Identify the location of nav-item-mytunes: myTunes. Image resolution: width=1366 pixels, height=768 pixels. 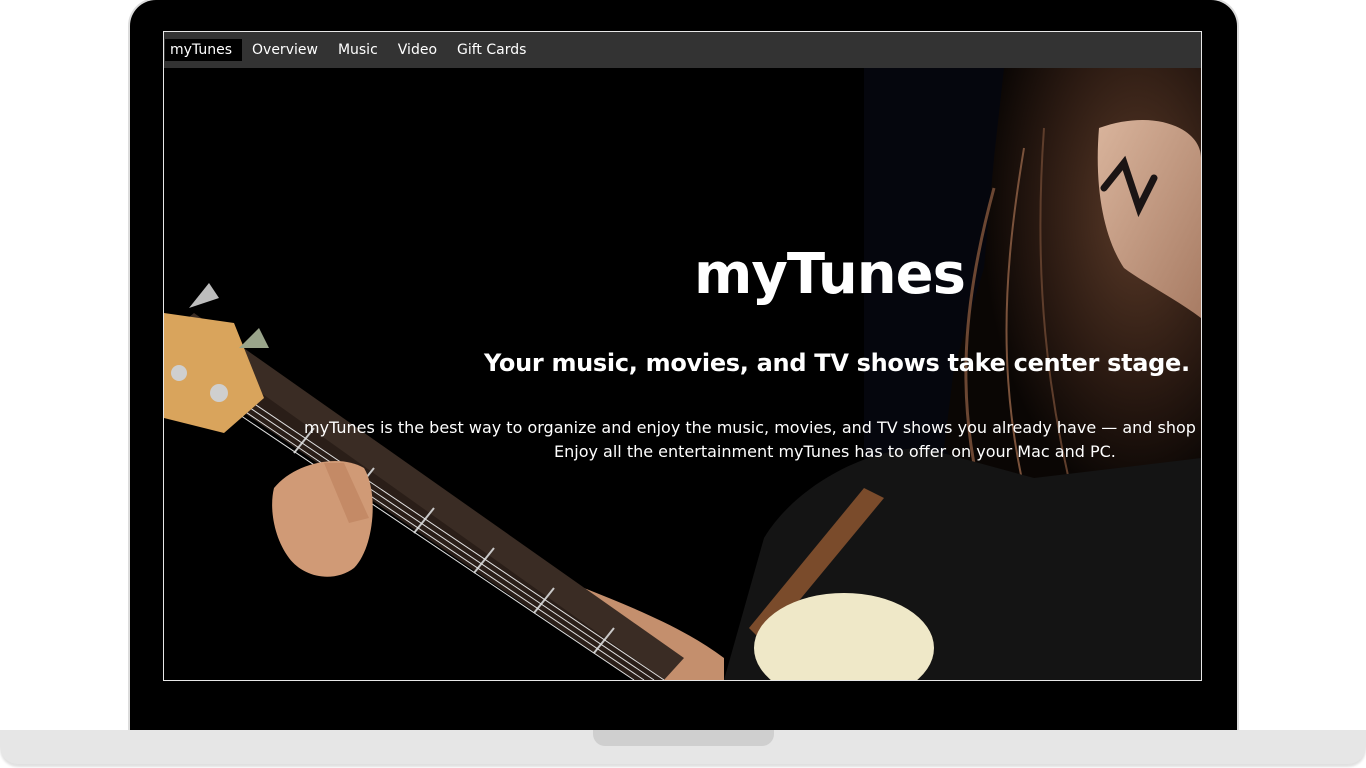
(204, 50).